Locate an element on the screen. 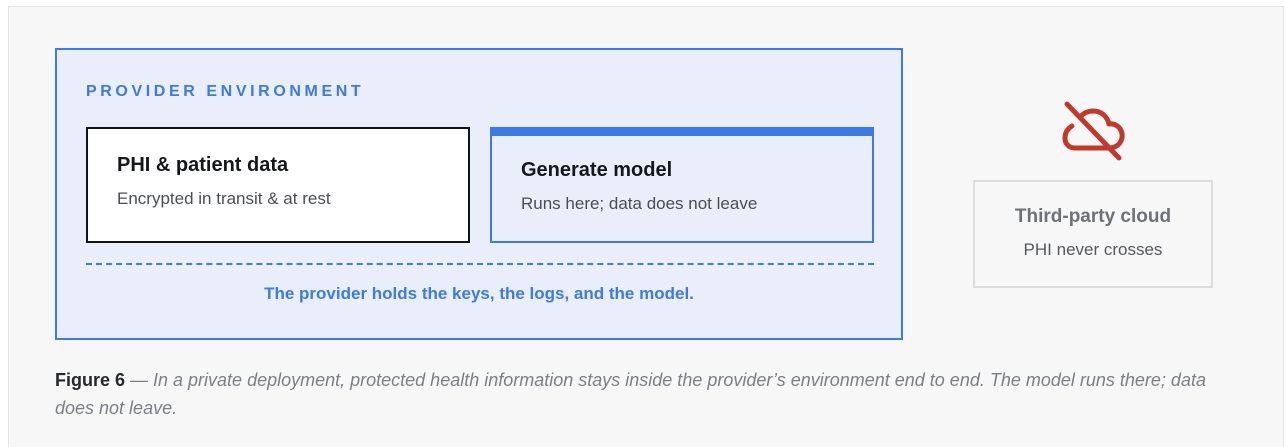  caption-label: Figure 6 is located at coordinates (90, 380).